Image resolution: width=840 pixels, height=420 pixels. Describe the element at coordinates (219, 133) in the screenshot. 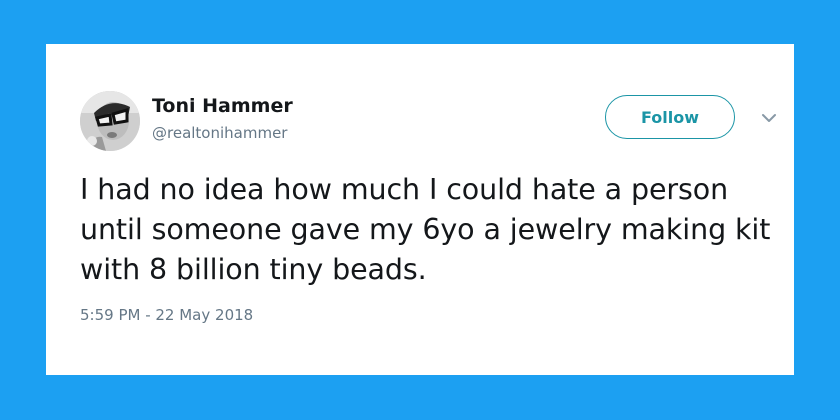

I see `user-handle: @realtonihammer` at that location.